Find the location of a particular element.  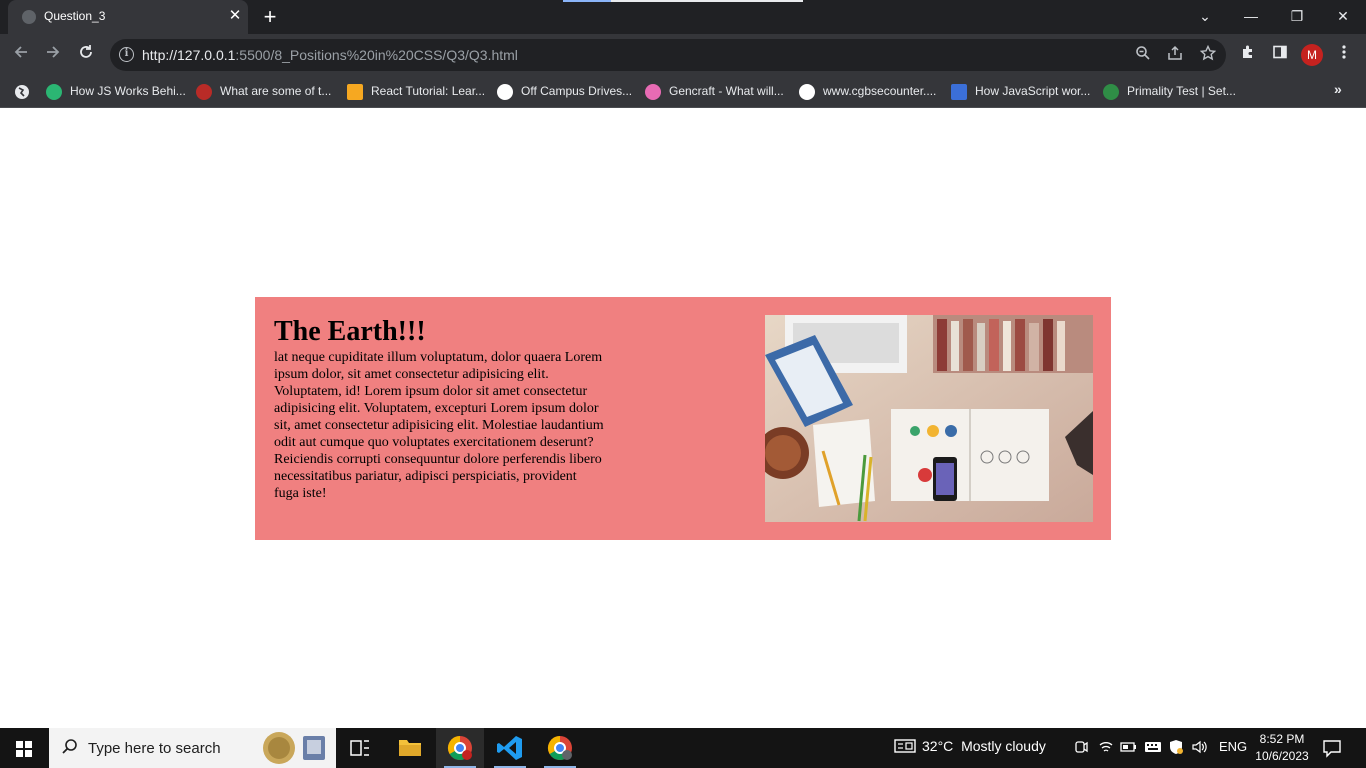

windows-logo-icon is located at coordinates (24, 749).